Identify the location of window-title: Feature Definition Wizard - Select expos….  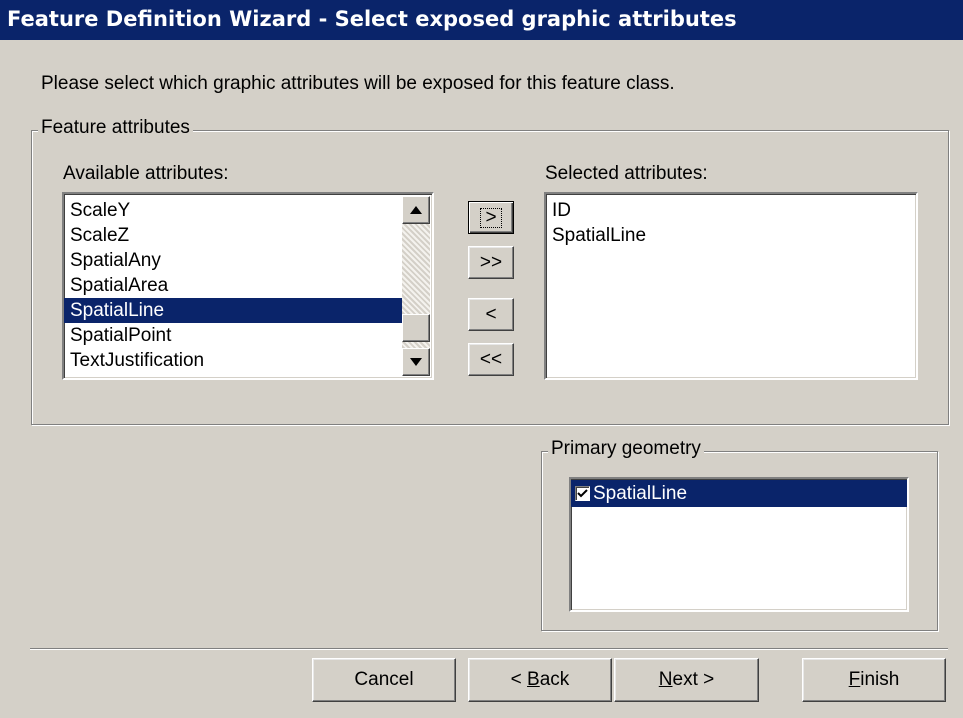
(372, 19).